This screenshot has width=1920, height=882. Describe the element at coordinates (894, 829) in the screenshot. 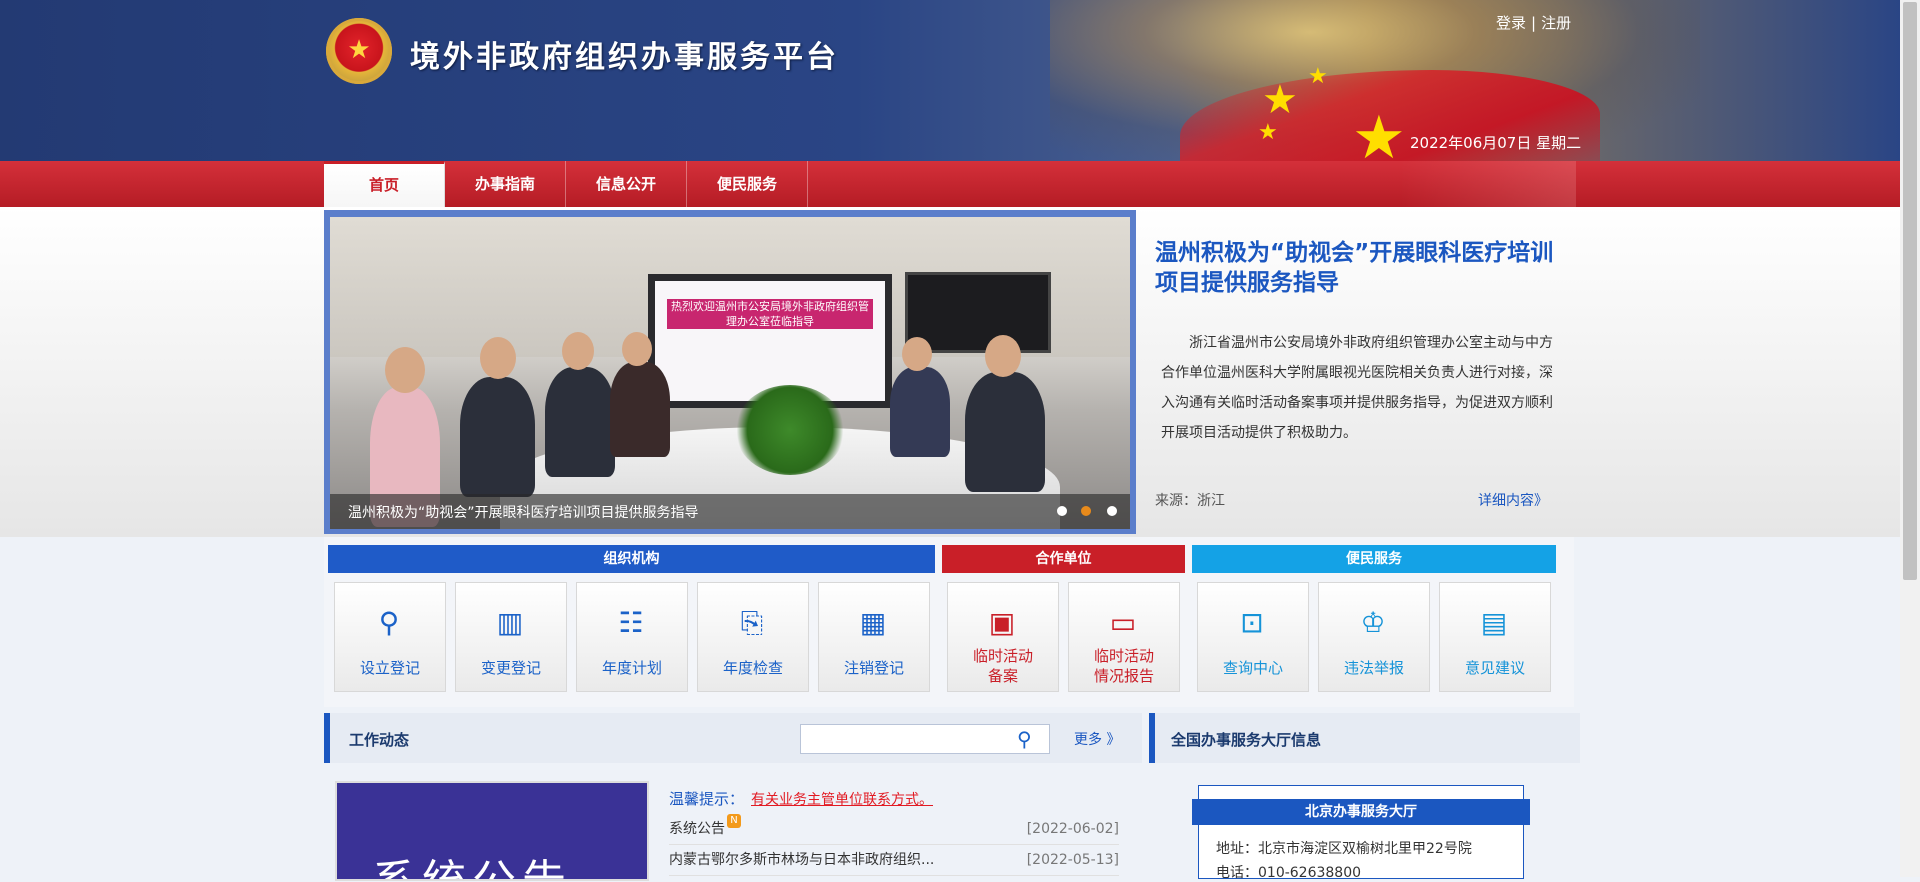

I see `news-item: 系统公告N [2022-06-02]` at that location.